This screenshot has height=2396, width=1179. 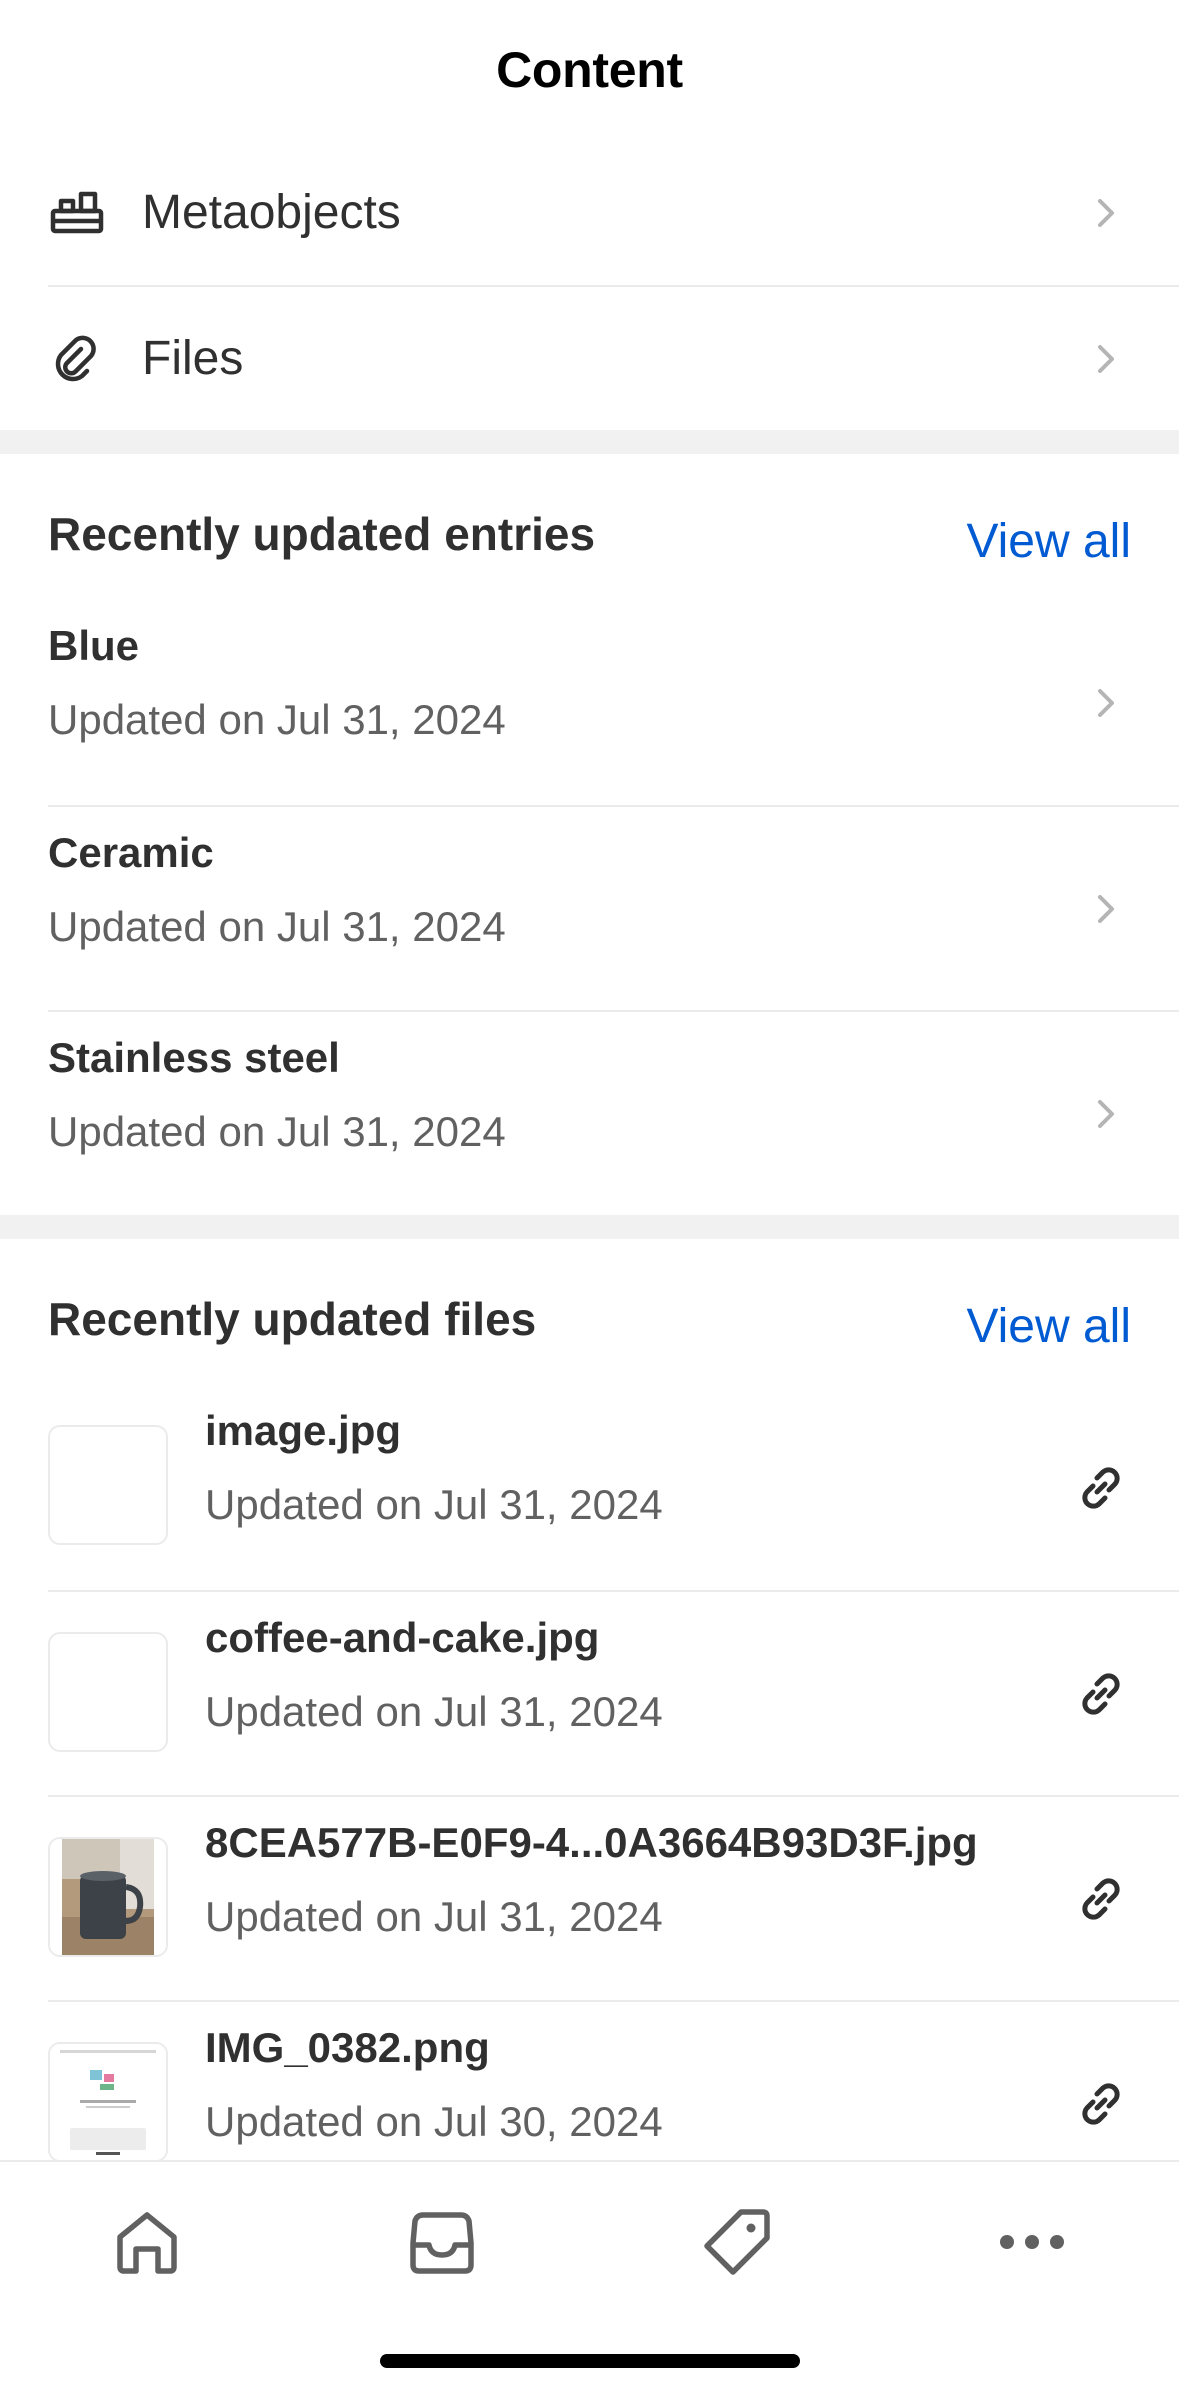 I want to click on paperclip-icon, so click(x=77, y=359).